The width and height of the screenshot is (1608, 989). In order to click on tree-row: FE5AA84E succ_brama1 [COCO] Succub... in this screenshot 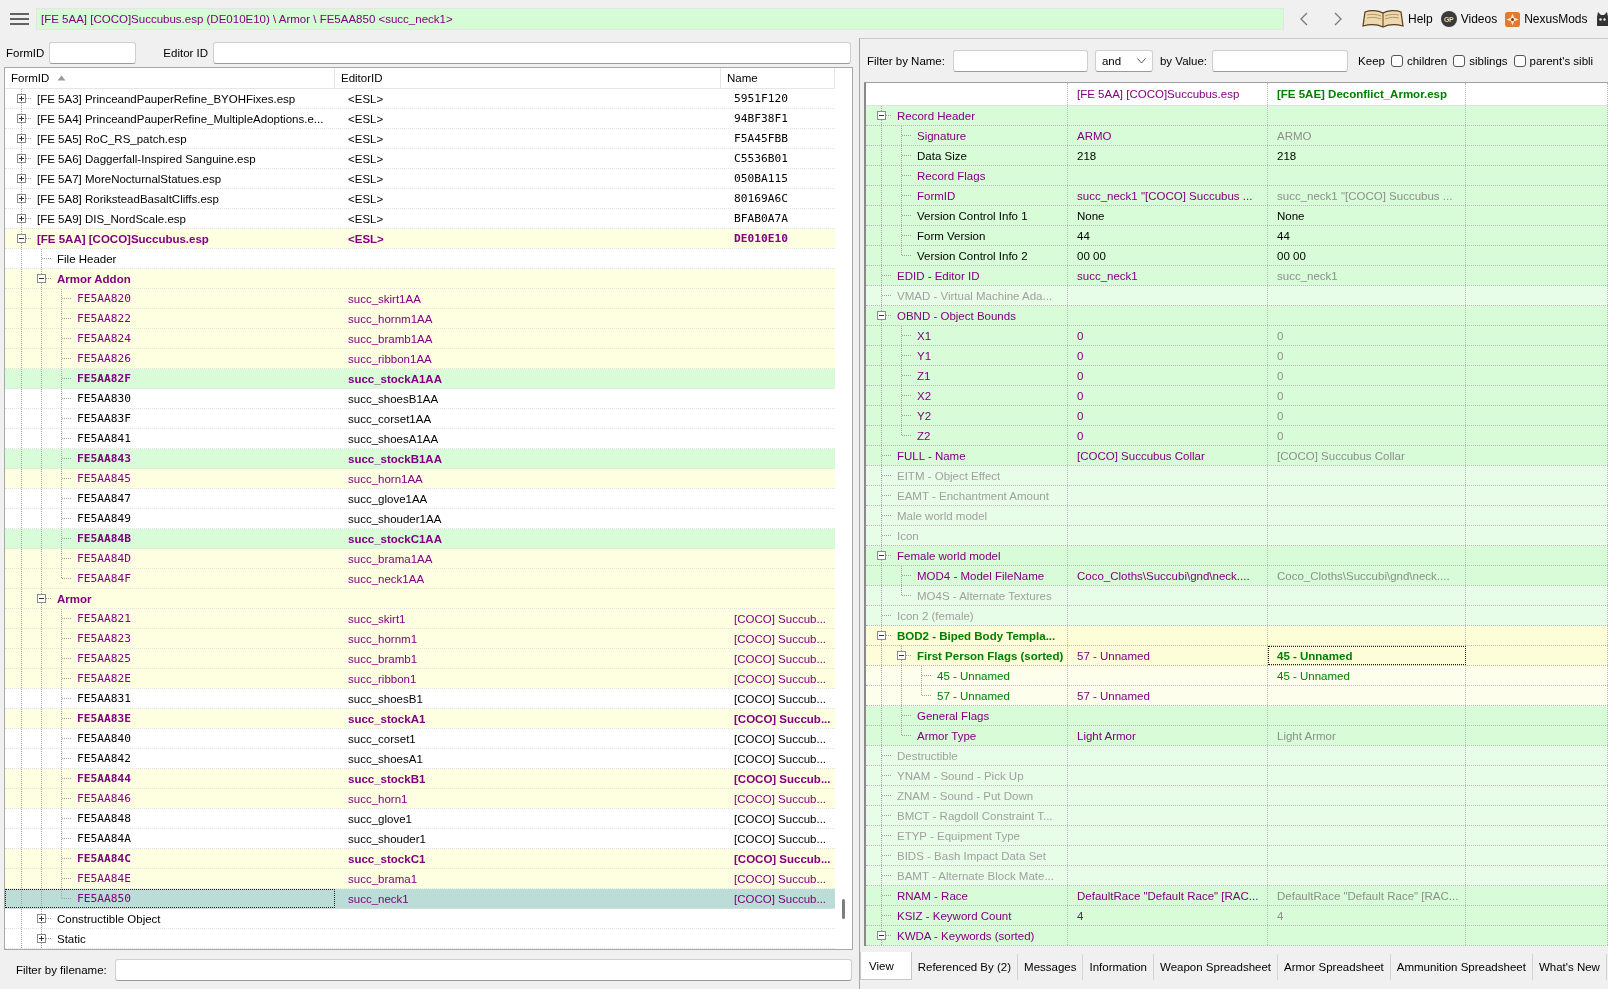, I will do `click(420, 879)`.